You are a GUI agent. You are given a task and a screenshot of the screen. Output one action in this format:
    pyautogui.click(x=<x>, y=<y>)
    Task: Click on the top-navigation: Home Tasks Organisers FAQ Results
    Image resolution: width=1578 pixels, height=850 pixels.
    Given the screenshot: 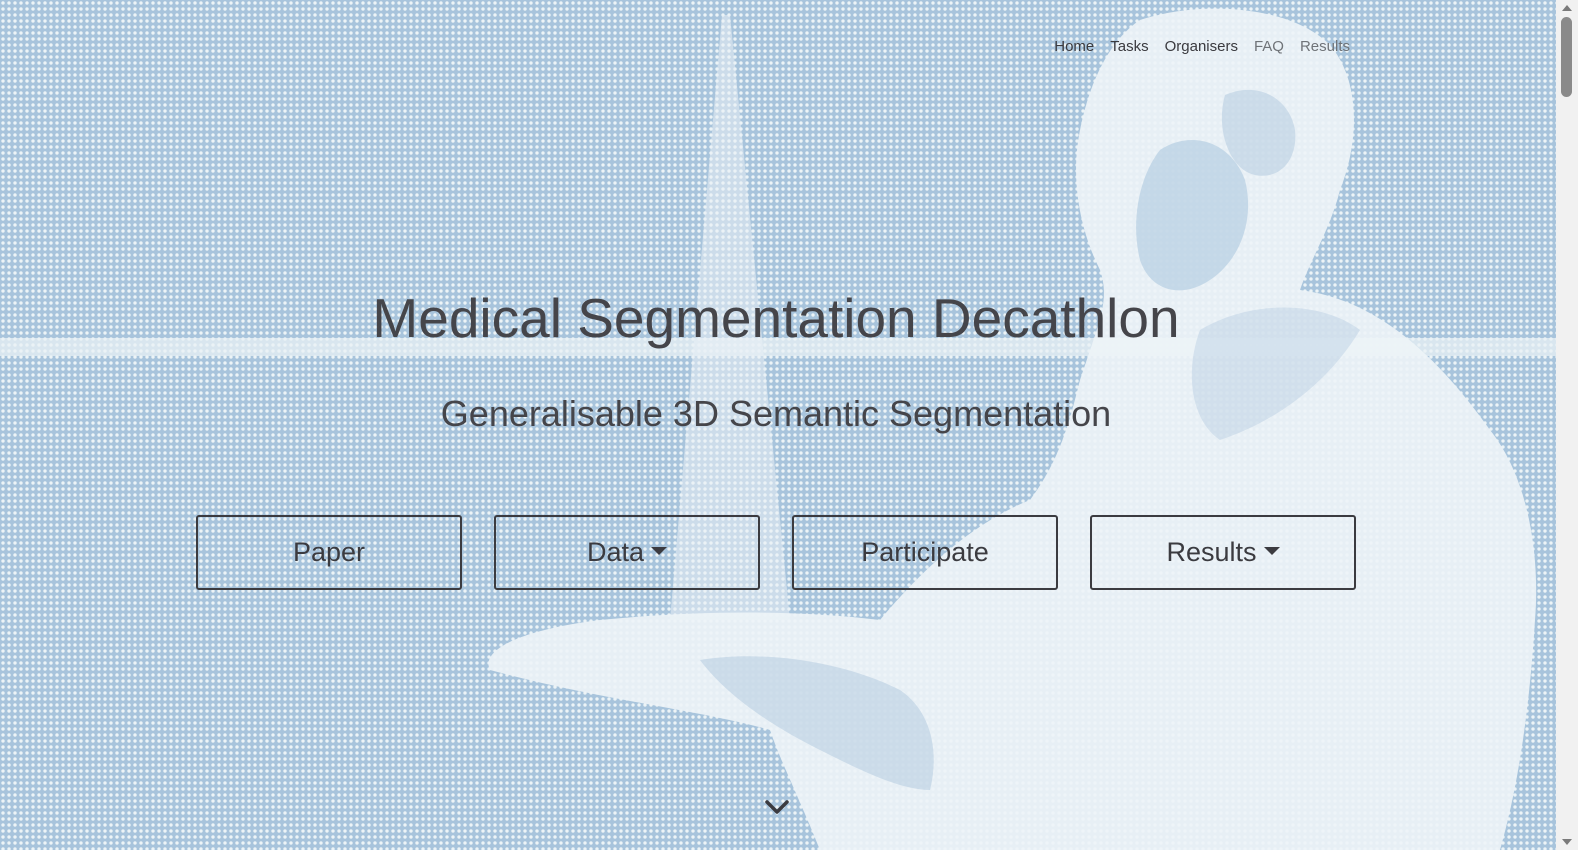 What is the action you would take?
    pyautogui.click(x=1202, y=46)
    